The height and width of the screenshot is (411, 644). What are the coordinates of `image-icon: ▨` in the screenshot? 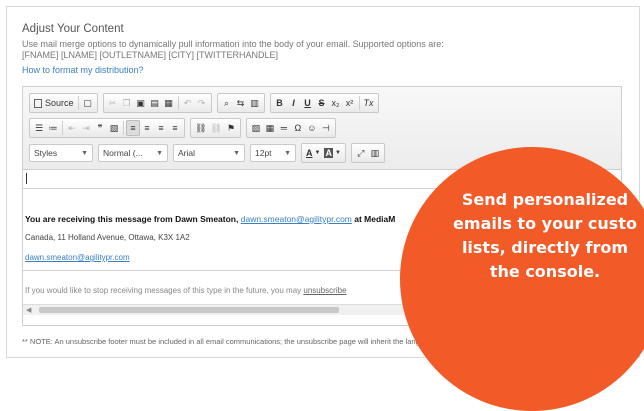 It's located at (256, 128).